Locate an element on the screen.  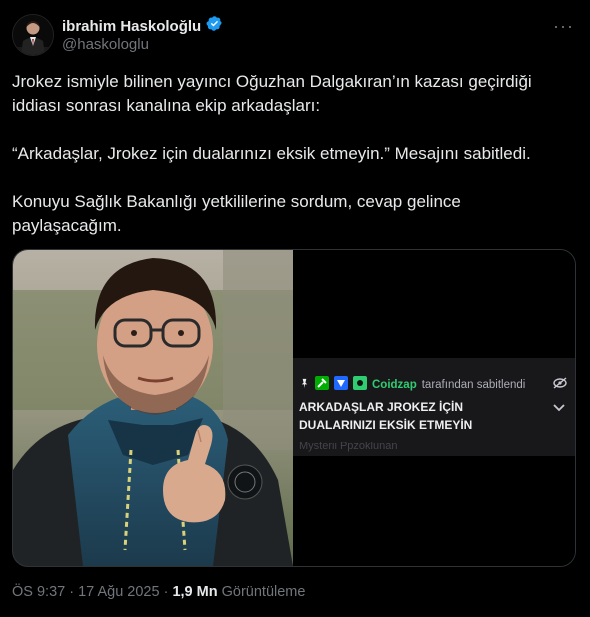
avatar-image is located at coordinates (33, 35).